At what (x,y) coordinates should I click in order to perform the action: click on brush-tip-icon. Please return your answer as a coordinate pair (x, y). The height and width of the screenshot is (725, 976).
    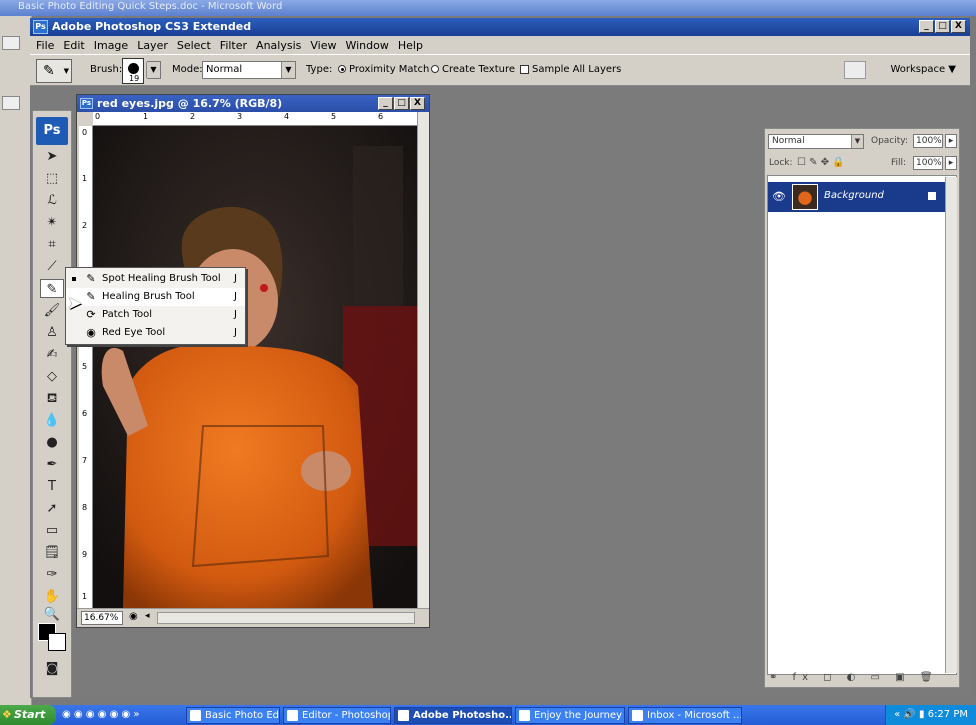
    Looking at the image, I should click on (133, 68).